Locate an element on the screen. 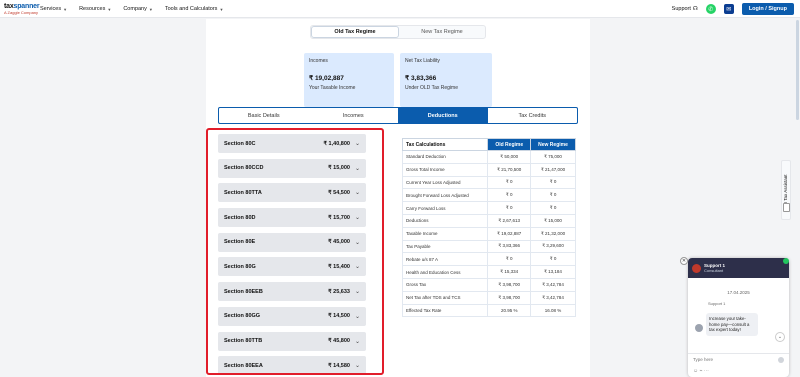  table-row: Taxable Income ₹ 19,02,887 ₹ 21,32,000 is located at coordinates (488, 233).